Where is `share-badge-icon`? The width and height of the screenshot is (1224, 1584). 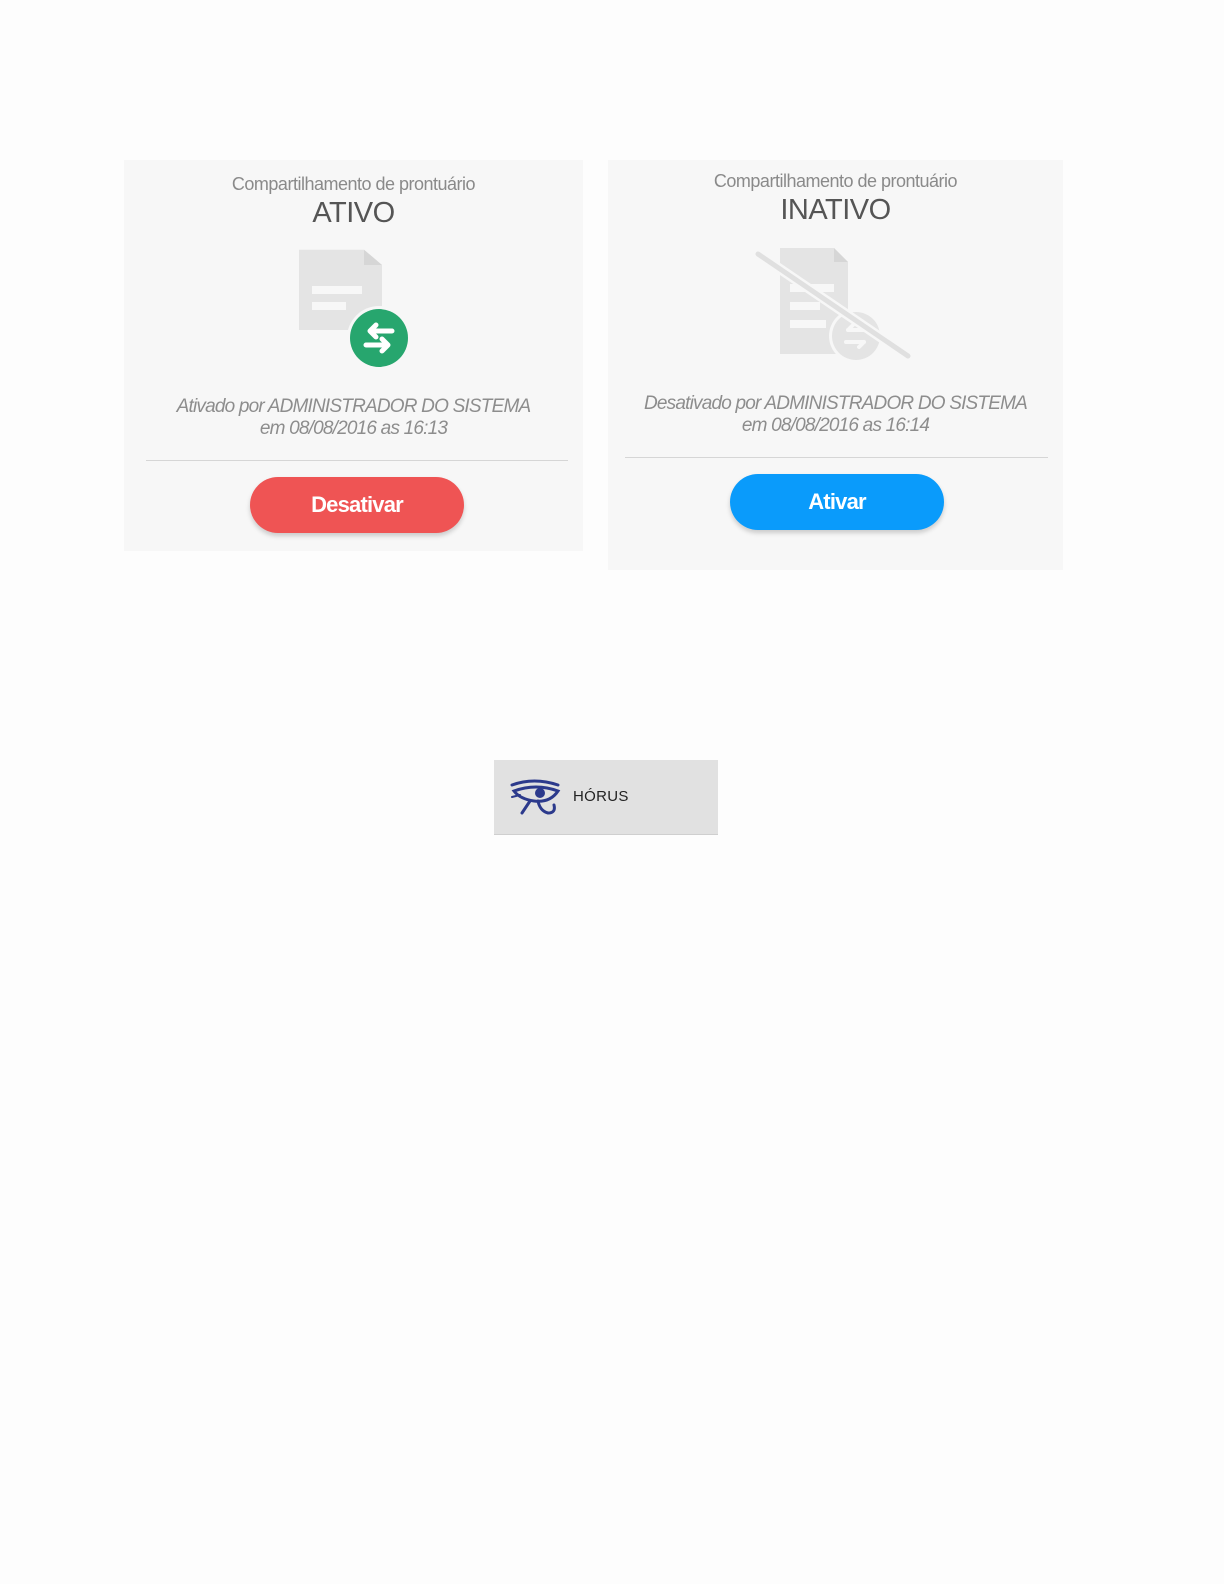 share-badge-icon is located at coordinates (379, 340).